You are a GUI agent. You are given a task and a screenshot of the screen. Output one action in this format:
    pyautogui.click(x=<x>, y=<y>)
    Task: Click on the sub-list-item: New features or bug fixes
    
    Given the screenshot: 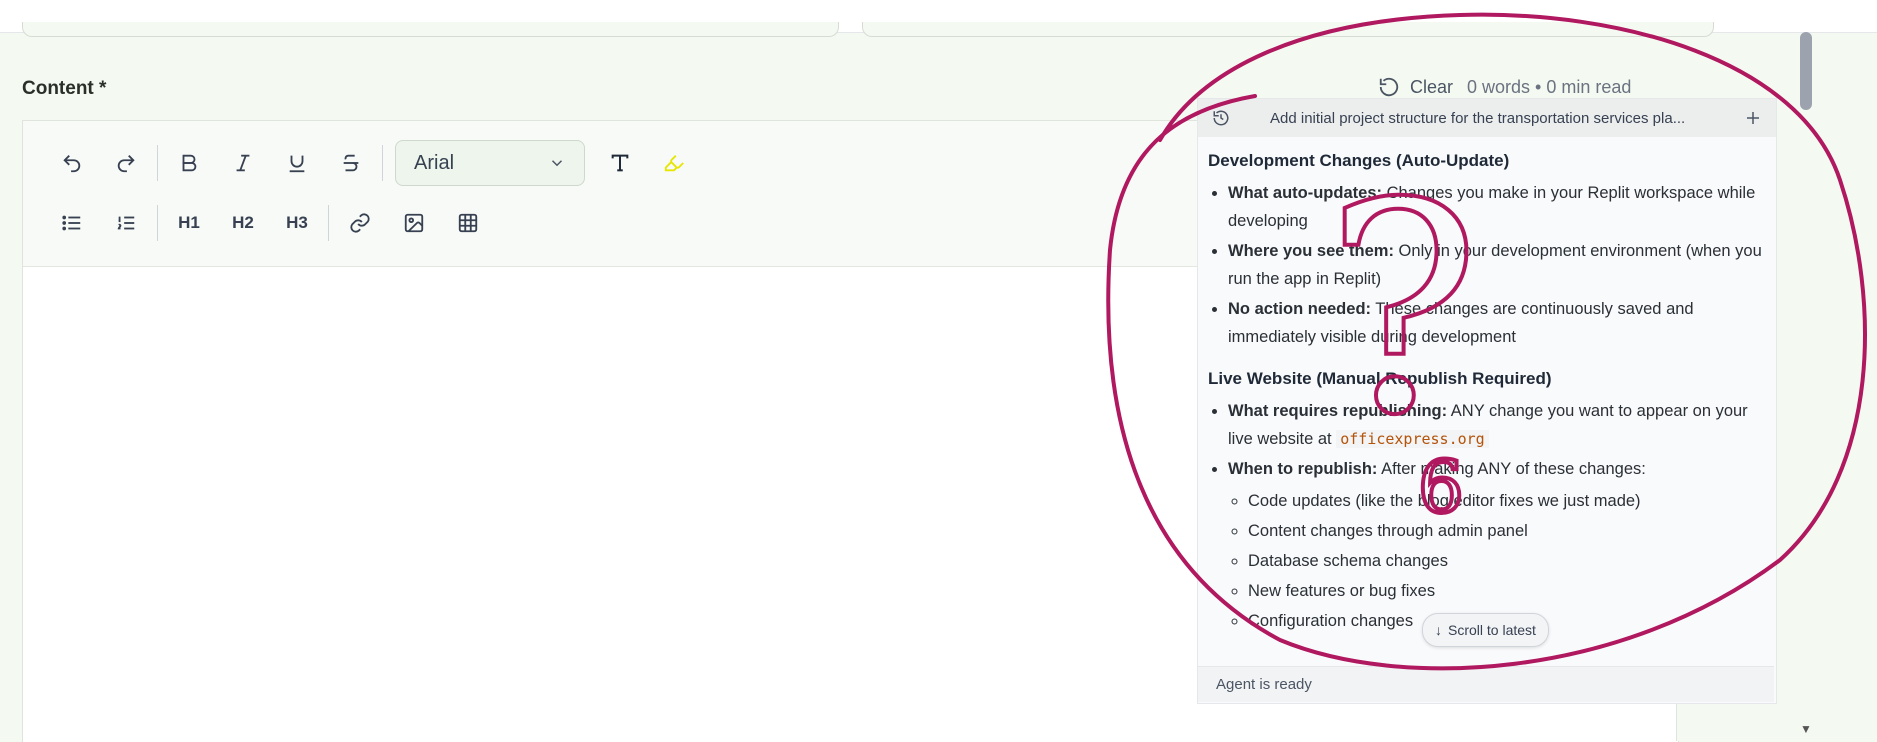 What is the action you would take?
    pyautogui.click(x=1507, y=591)
    